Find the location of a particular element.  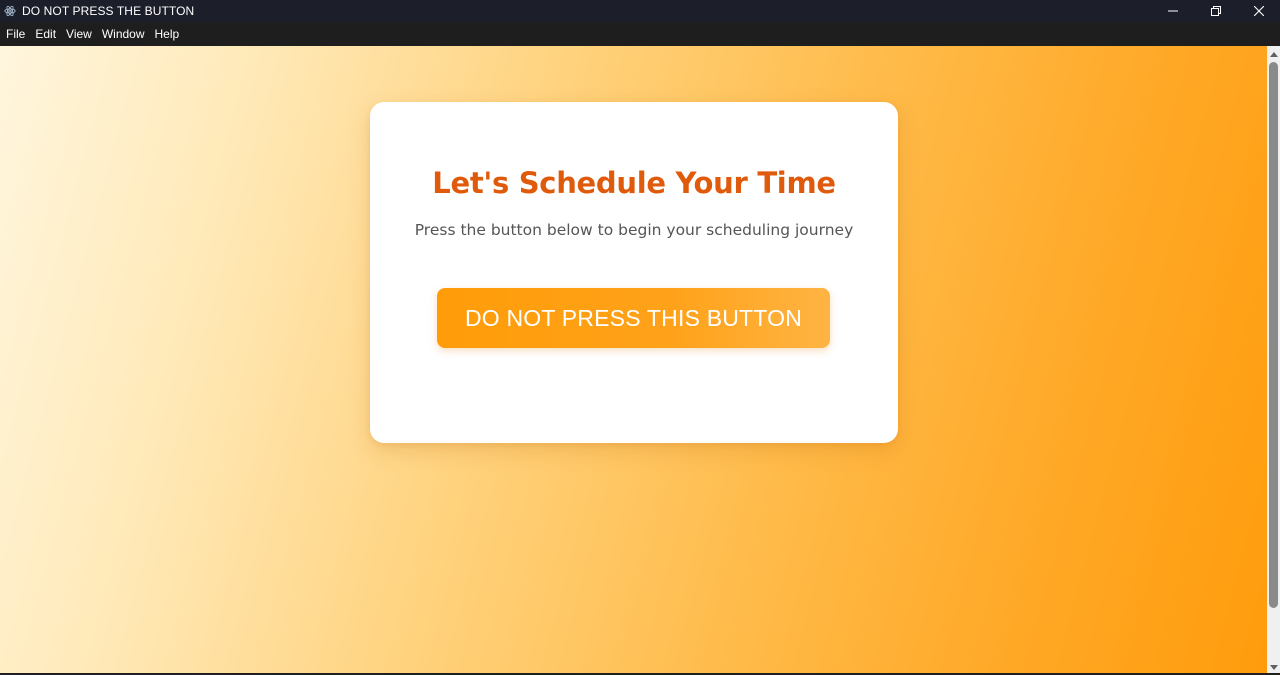

menu-help: Help is located at coordinates (167, 34).